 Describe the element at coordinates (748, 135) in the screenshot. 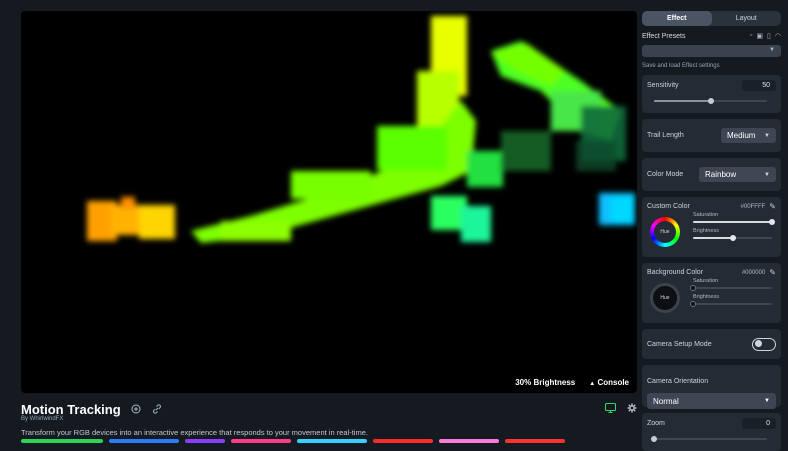

I see `trail-length-dropdown: Medium ▼` at that location.